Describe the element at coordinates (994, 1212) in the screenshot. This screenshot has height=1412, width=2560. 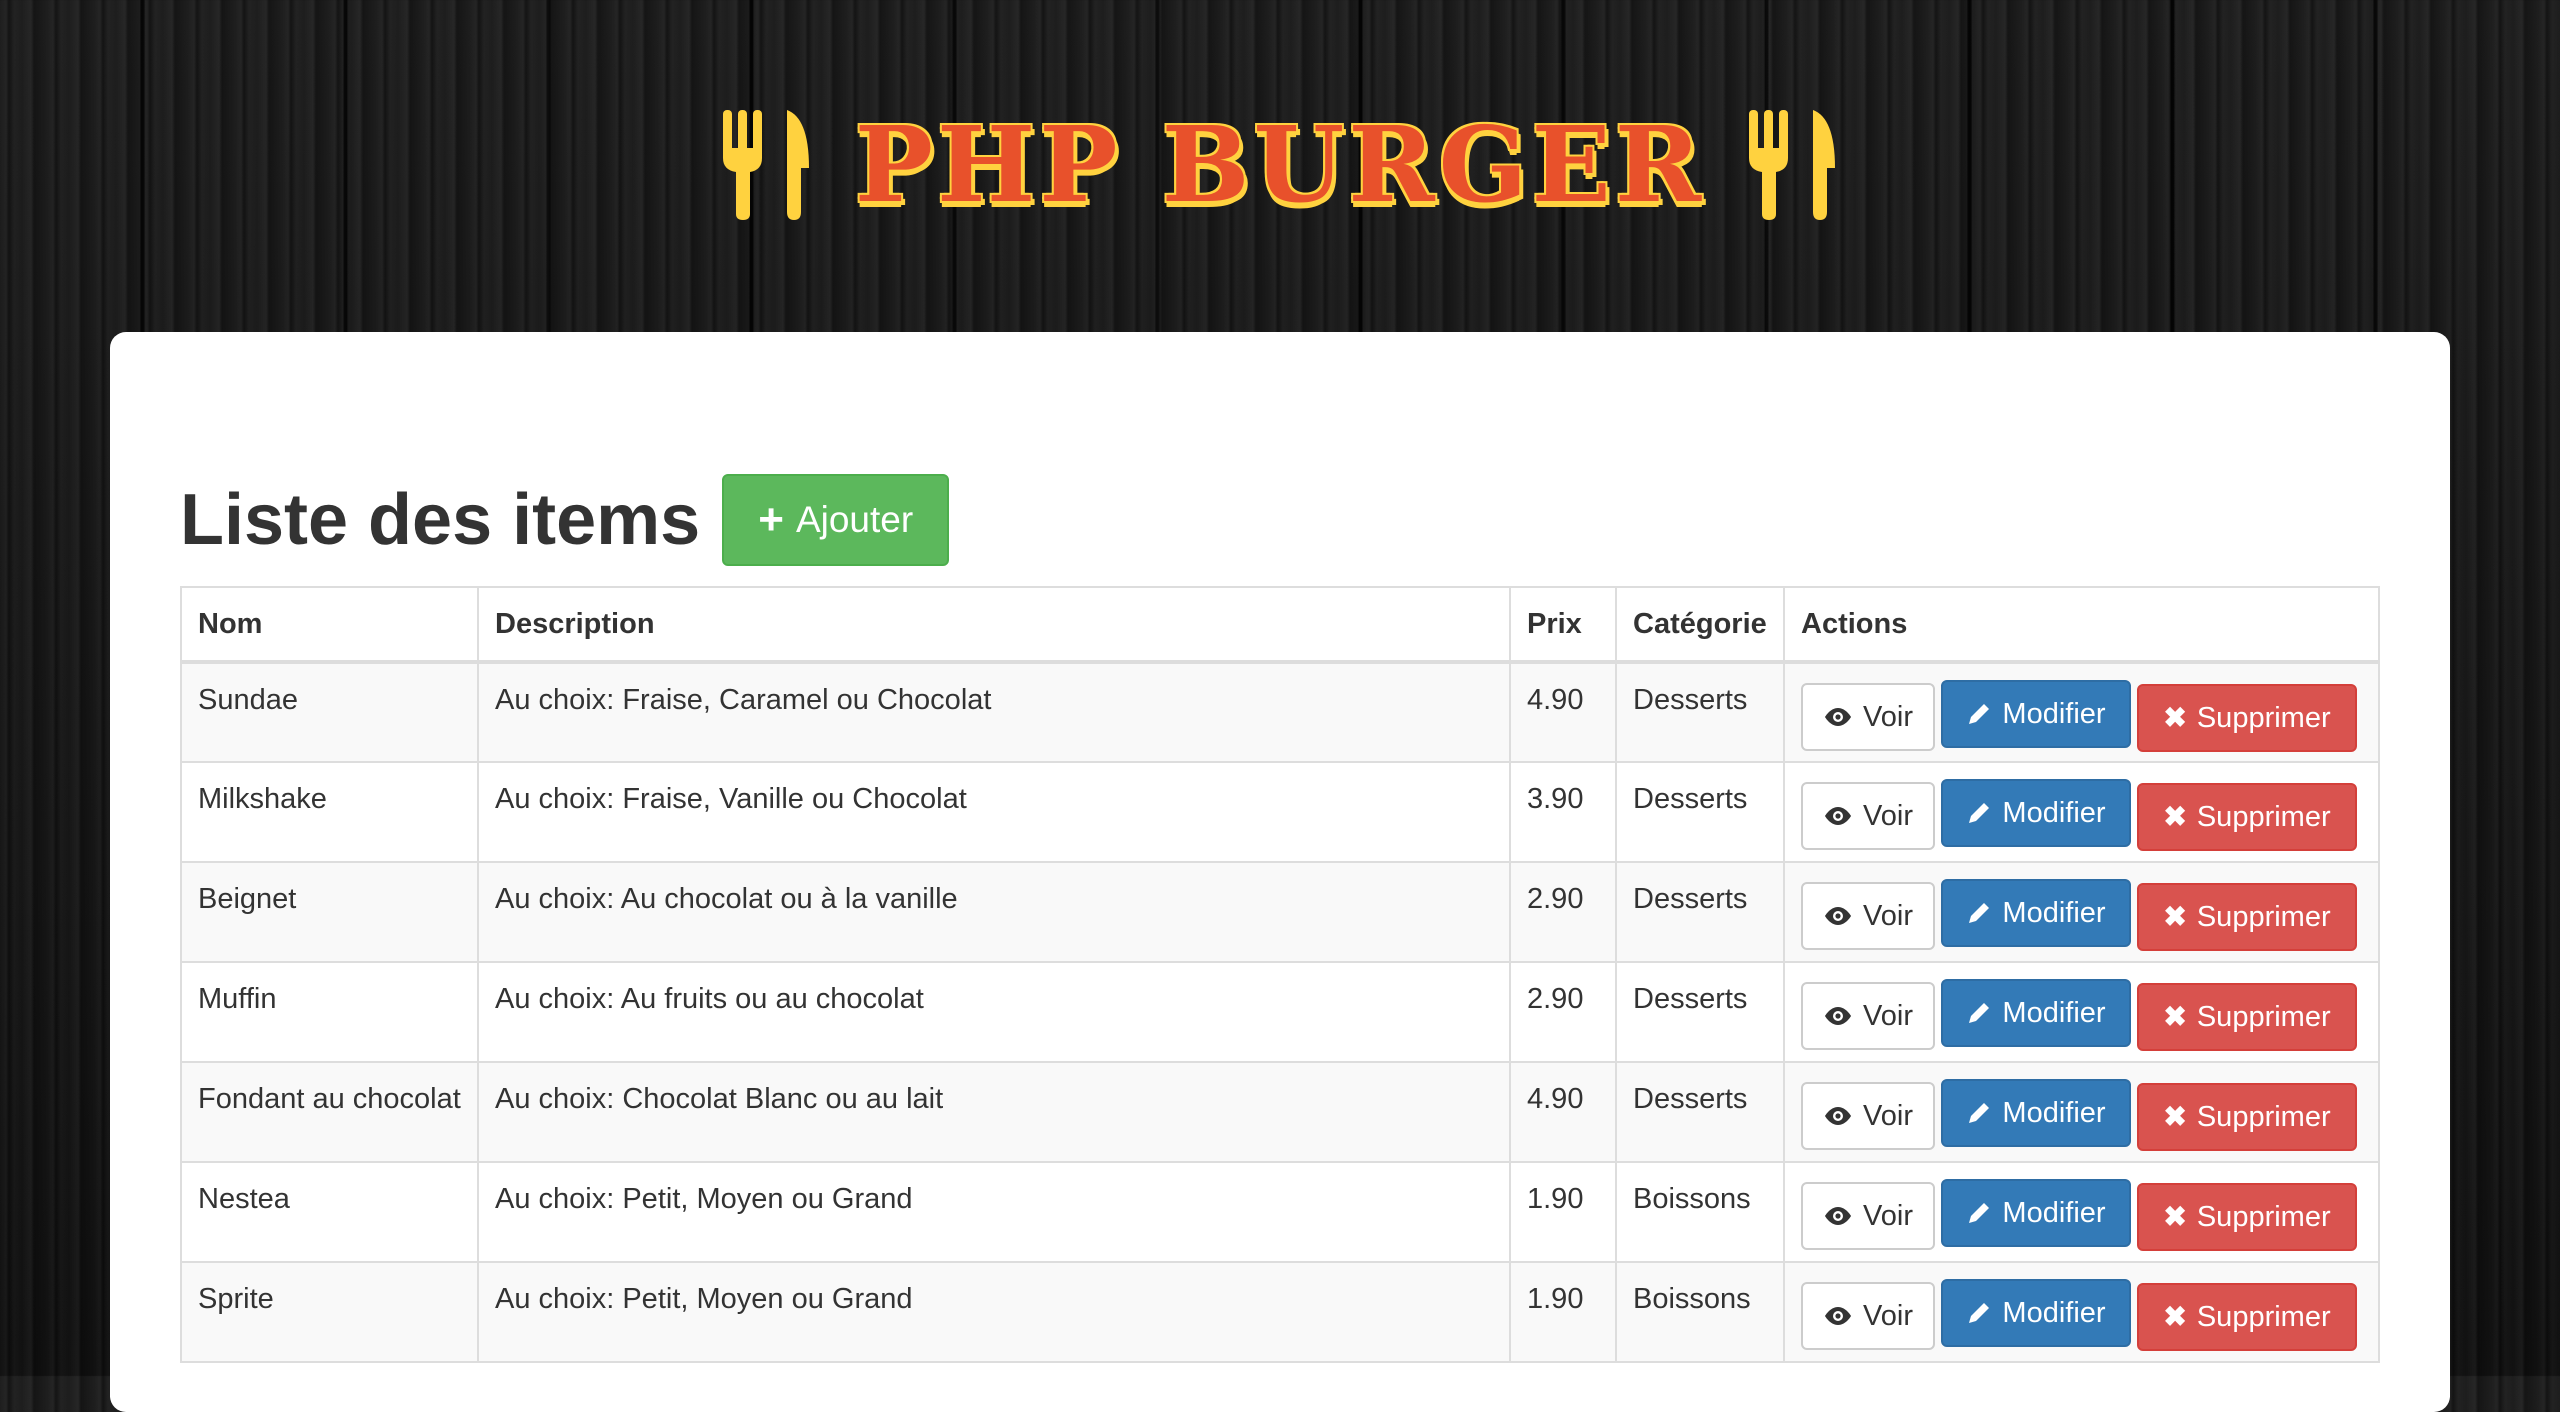
I see `cell-description: Au choix: Petit, Moyen ou Grand` at that location.